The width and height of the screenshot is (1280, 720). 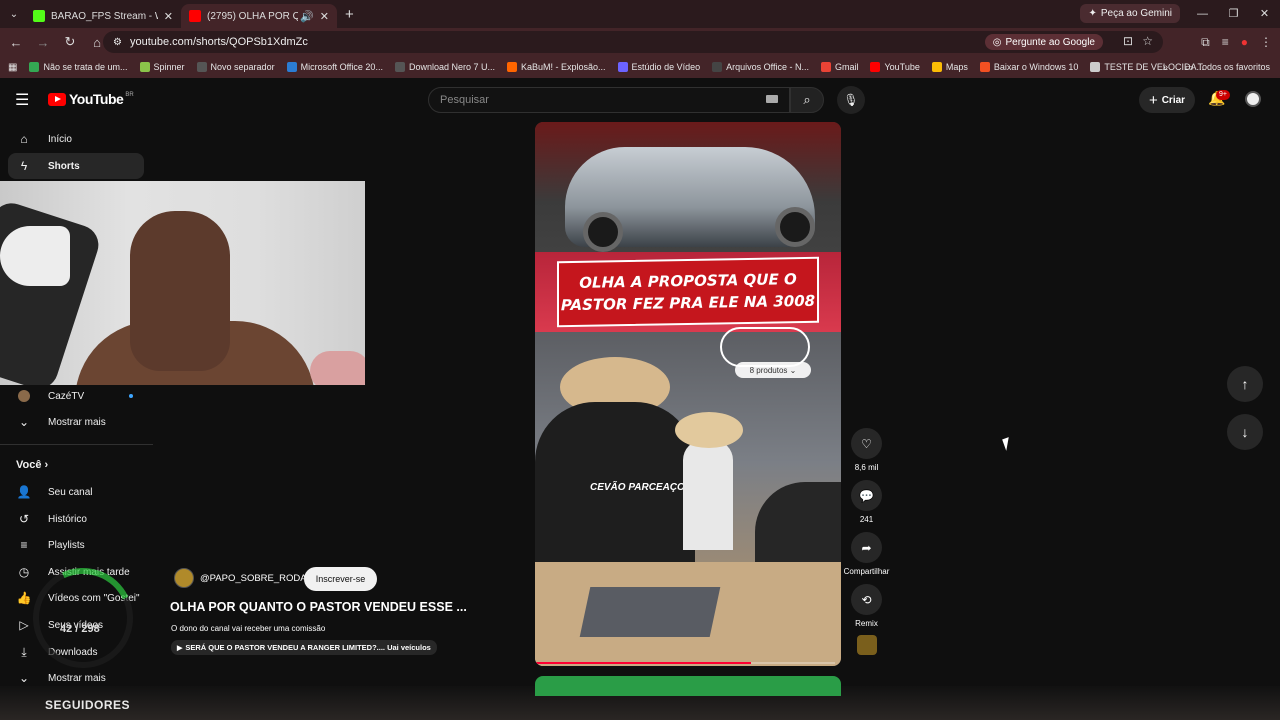 I want to click on comment-action: 💬 241, so click(x=866, y=502).